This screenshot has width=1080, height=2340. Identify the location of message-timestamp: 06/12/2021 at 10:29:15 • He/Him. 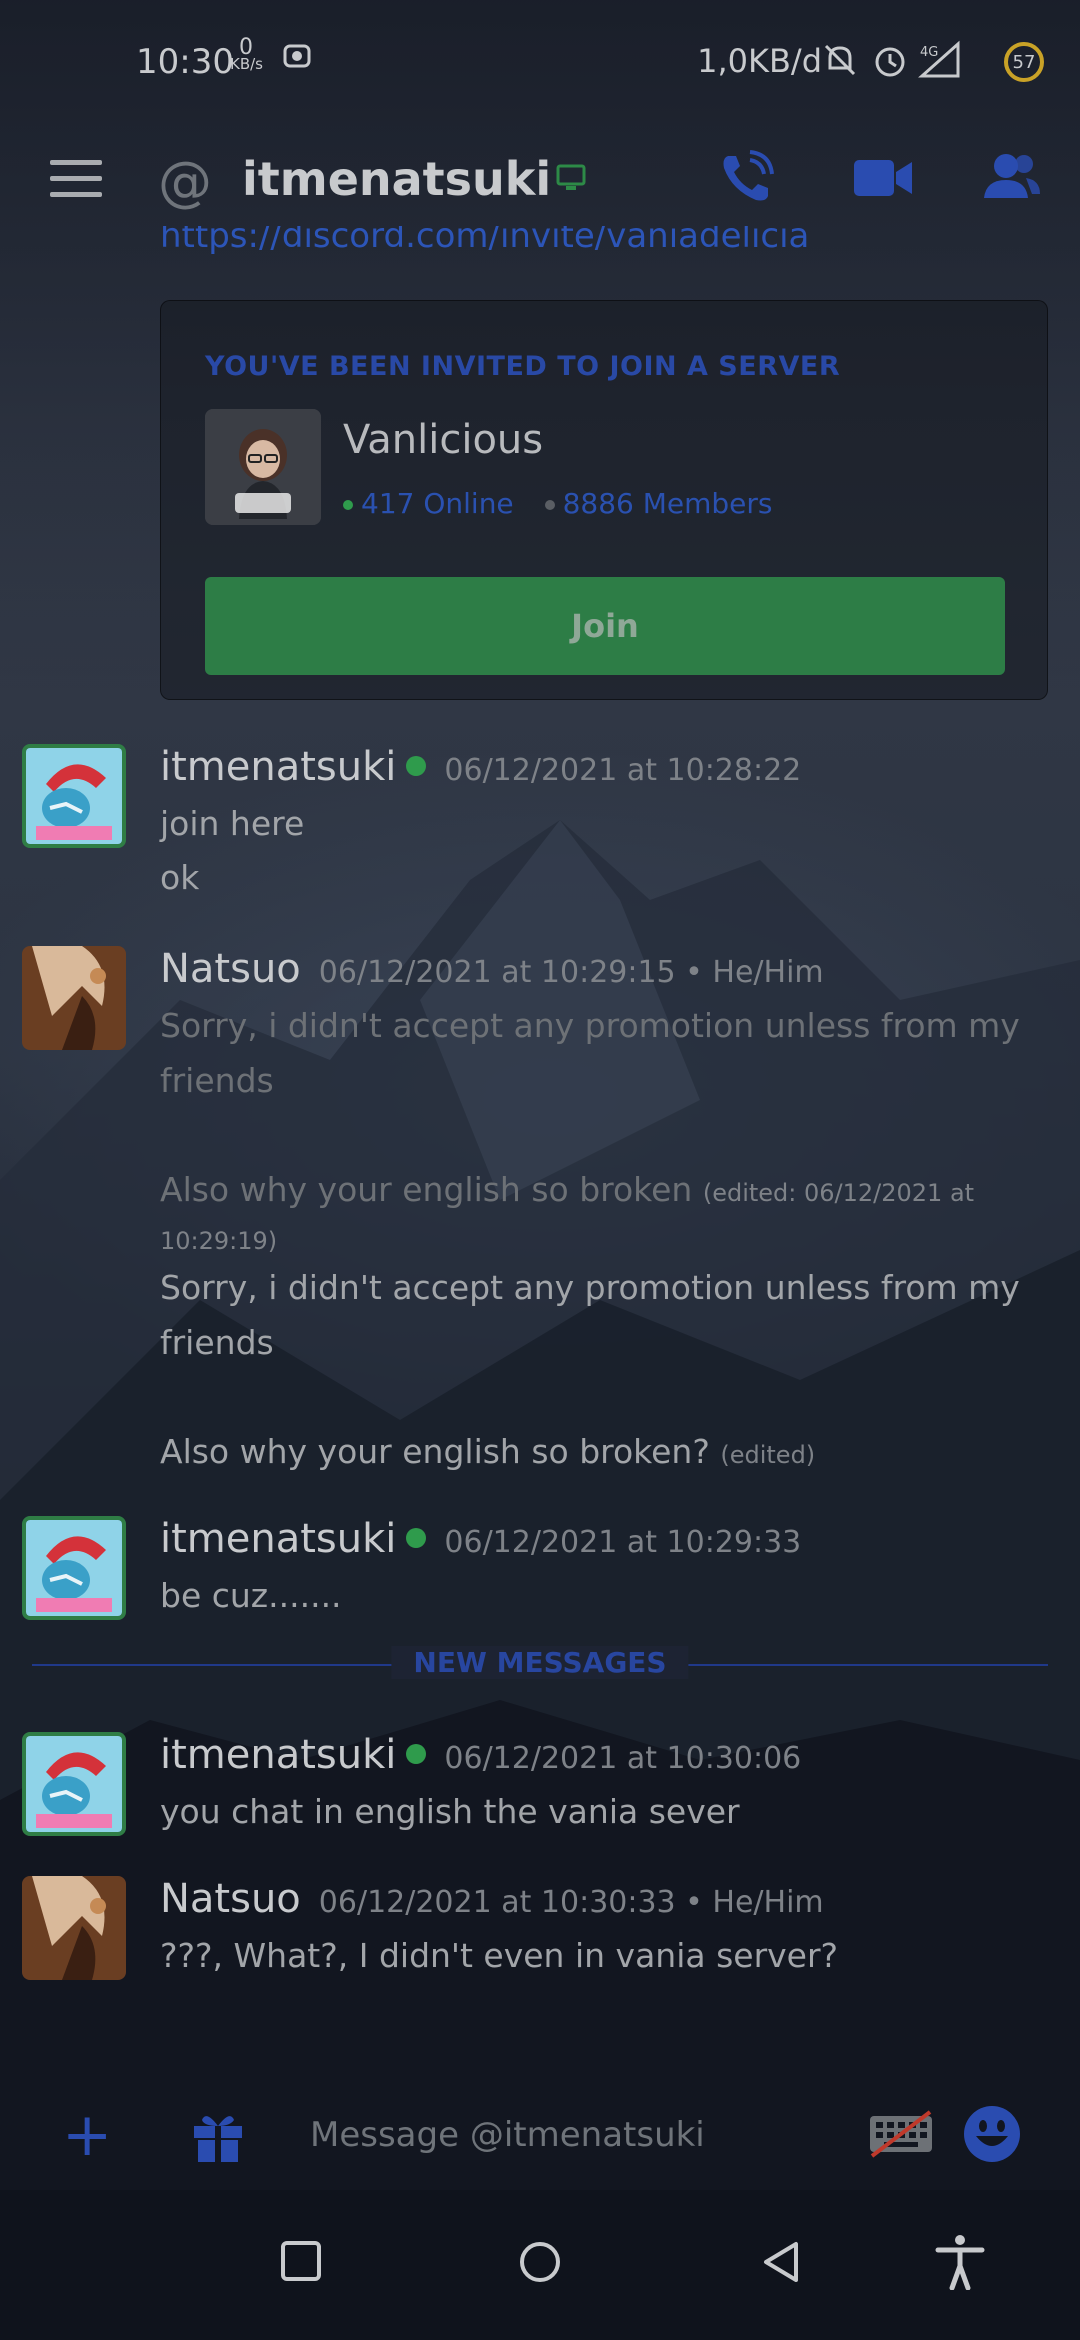
(571, 972).